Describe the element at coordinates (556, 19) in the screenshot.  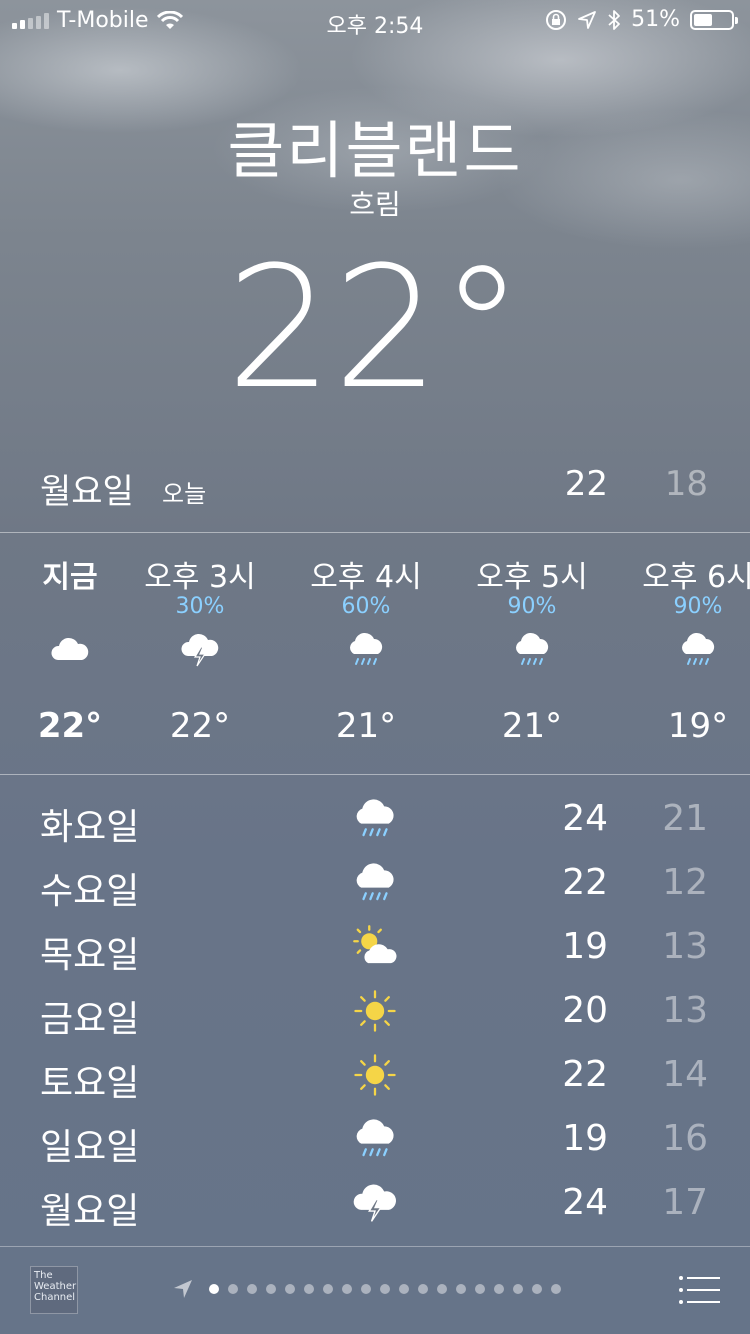
I see `rotation-lock-icon` at that location.